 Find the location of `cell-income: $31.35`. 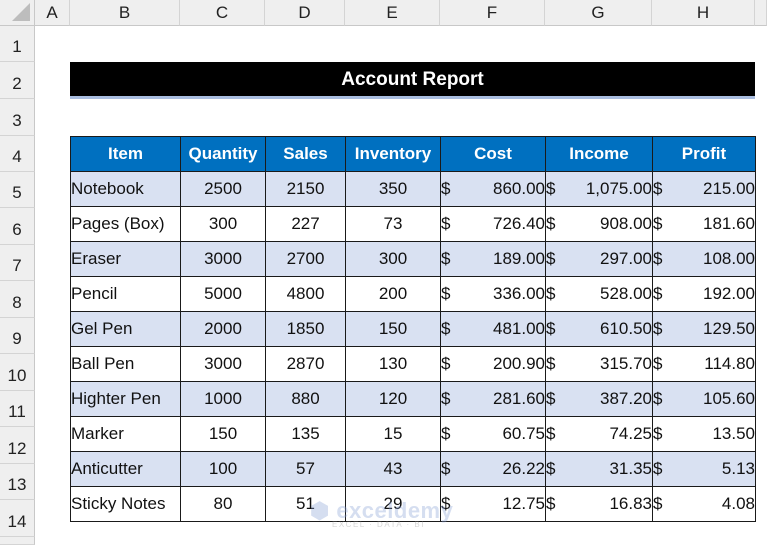

cell-income: $31.35 is located at coordinates (599, 469).